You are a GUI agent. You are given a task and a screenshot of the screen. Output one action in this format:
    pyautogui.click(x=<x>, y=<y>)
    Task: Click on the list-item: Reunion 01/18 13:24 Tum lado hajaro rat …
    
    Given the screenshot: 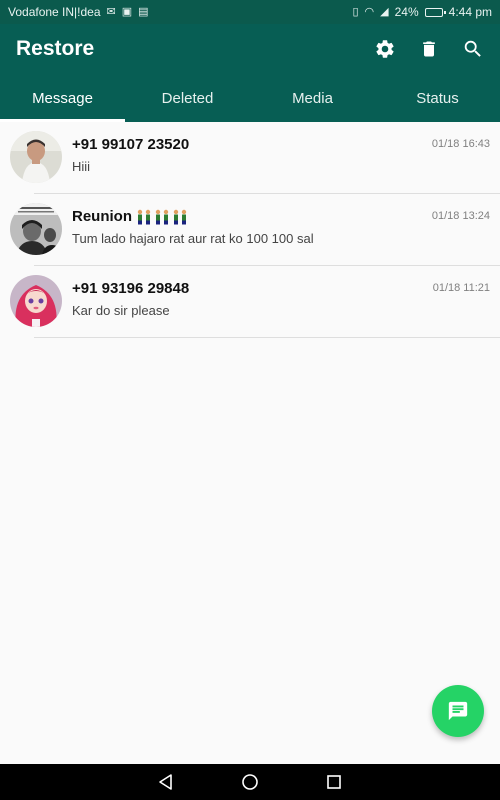 What is the action you would take?
    pyautogui.click(x=250, y=230)
    